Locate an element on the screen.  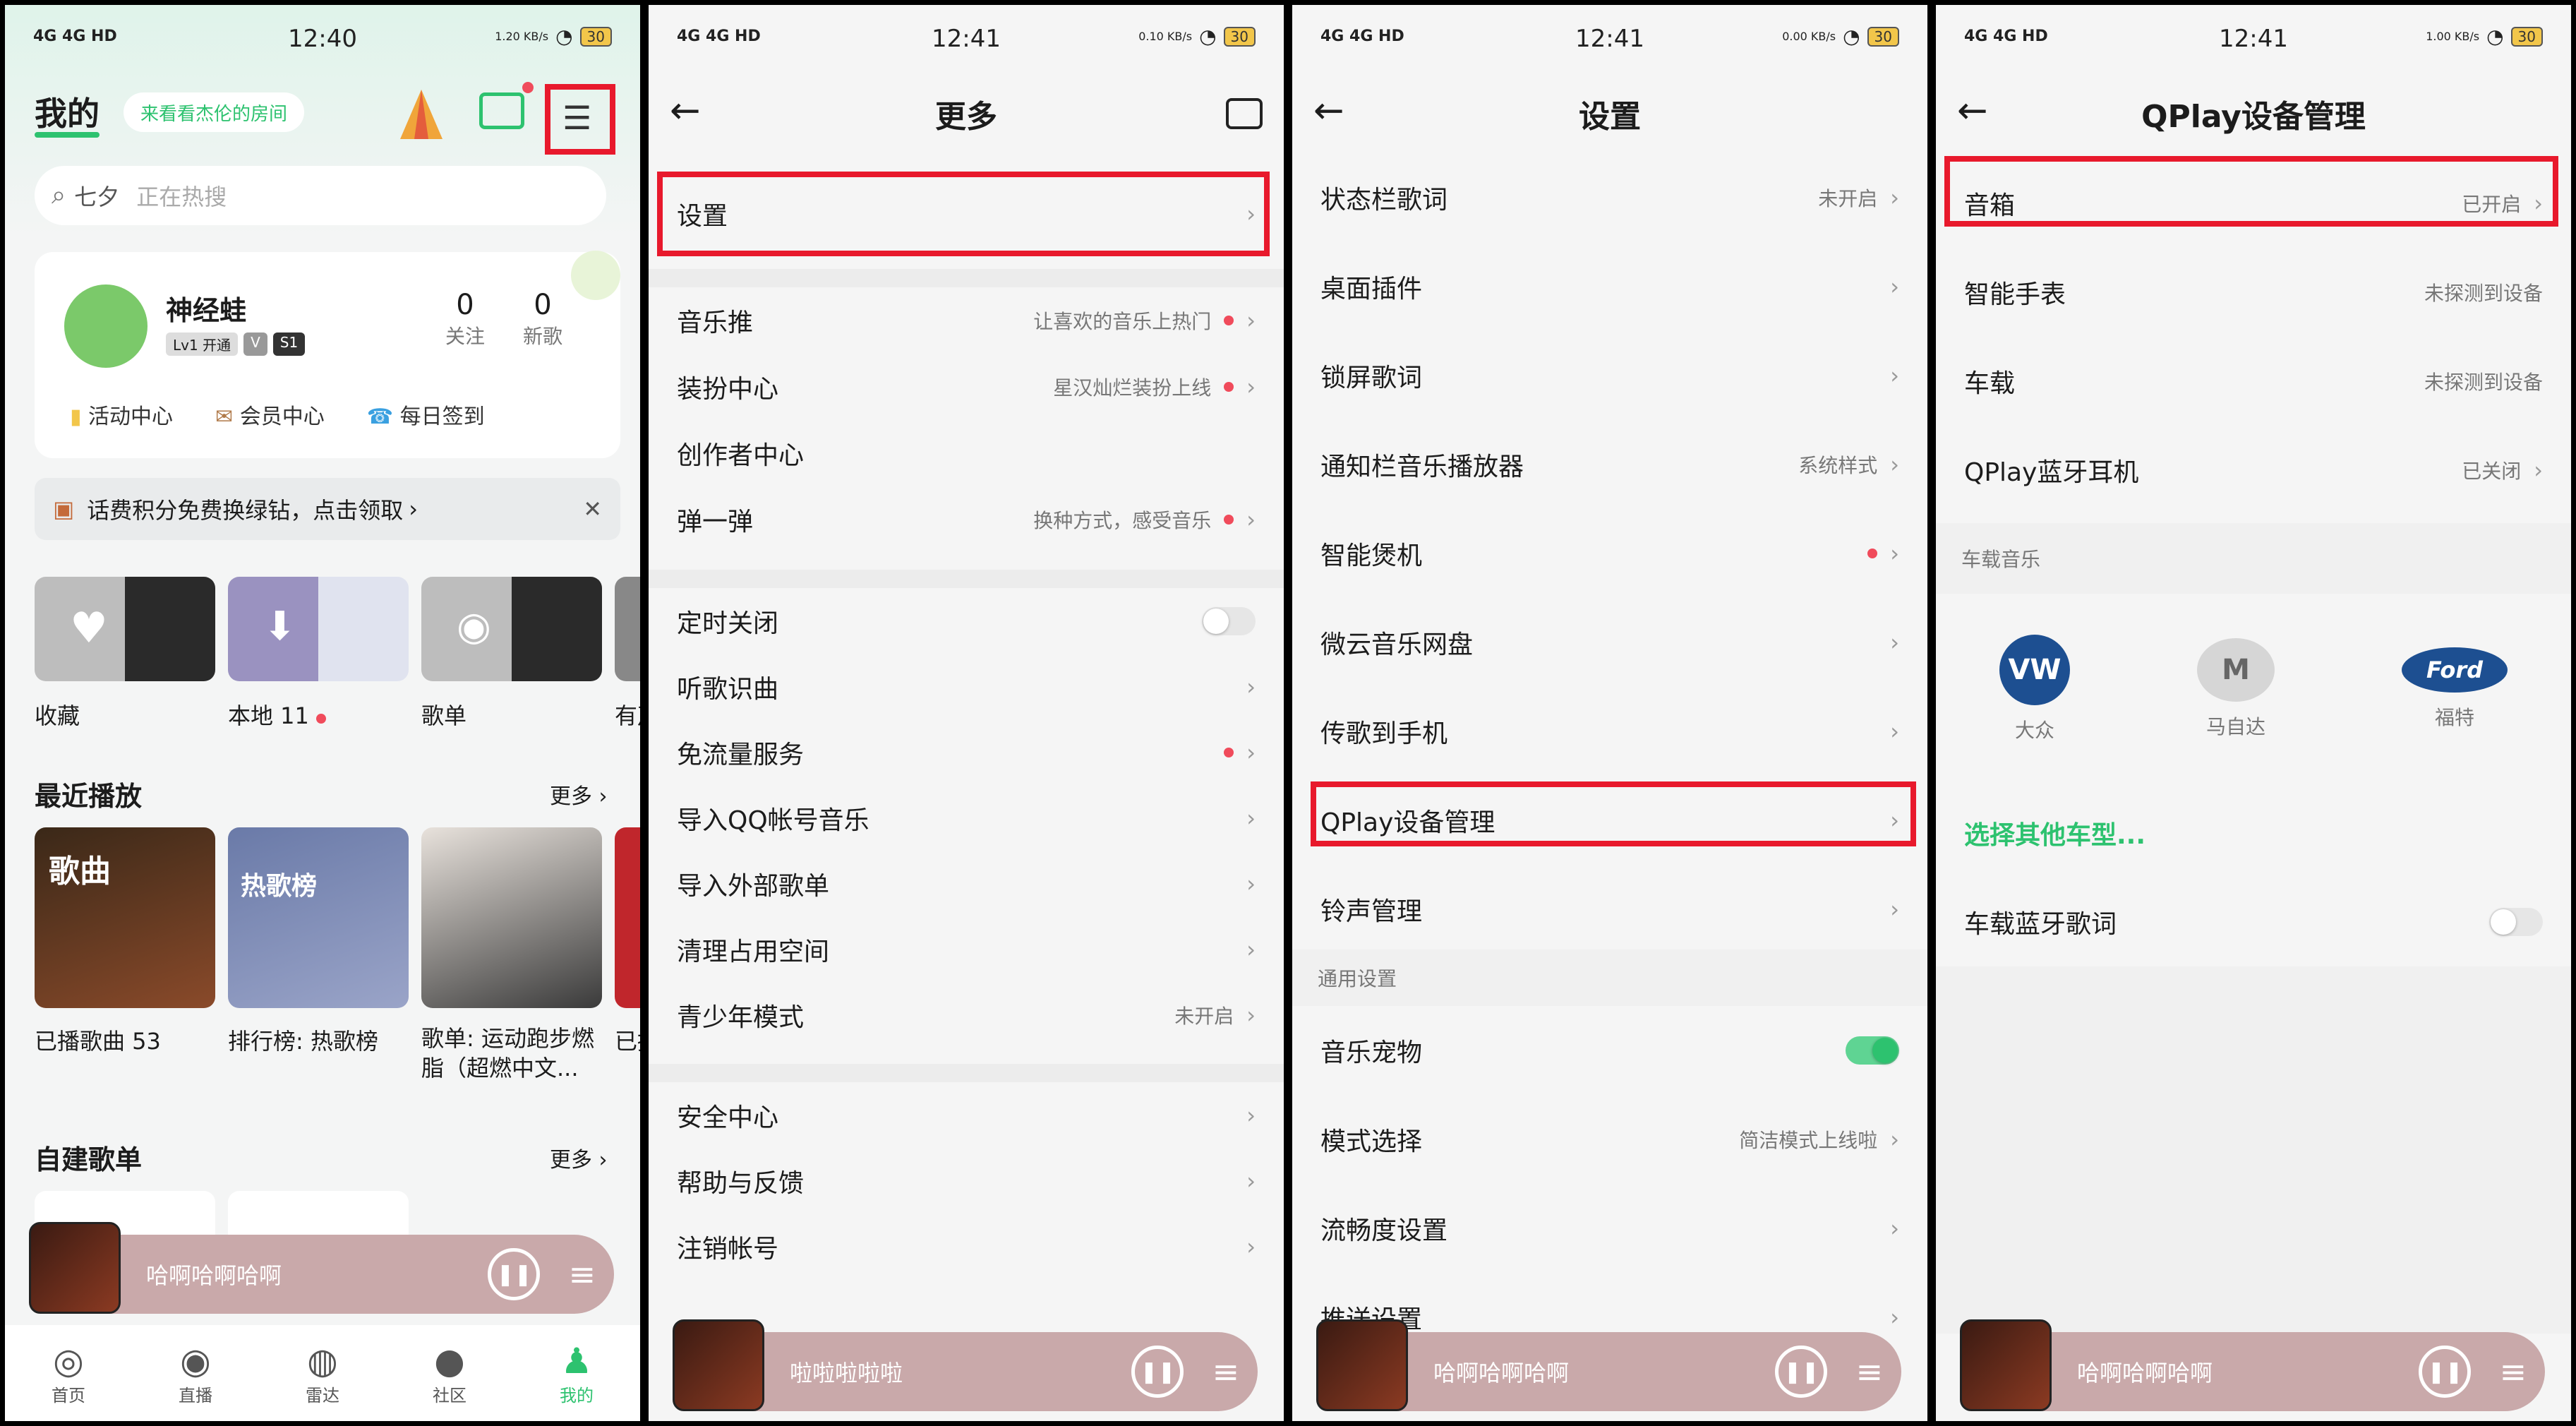
music-pet-toggle is located at coordinates (1872, 1050).